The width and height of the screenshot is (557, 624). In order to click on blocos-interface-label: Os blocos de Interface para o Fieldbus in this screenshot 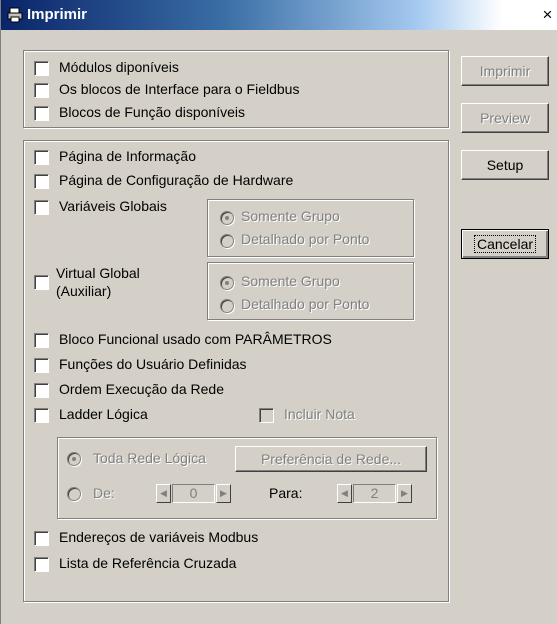, I will do `click(179, 89)`.